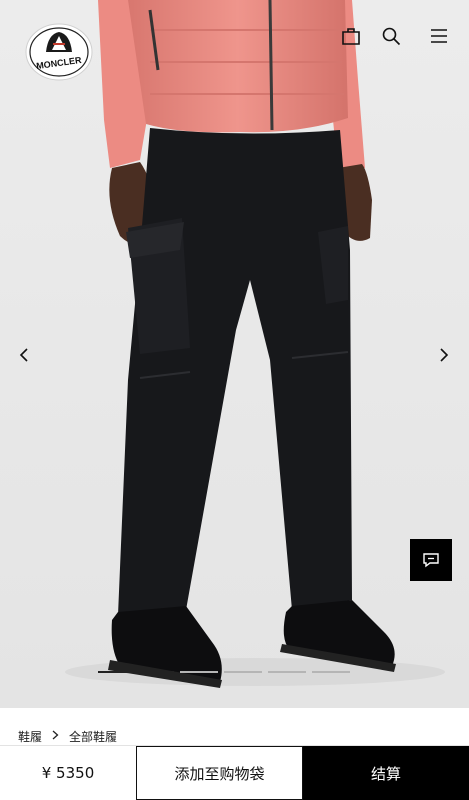 Image resolution: width=469 pixels, height=800 pixels. Describe the element at coordinates (68, 773) in the screenshot. I see `product-price: ¥ 5350` at that location.